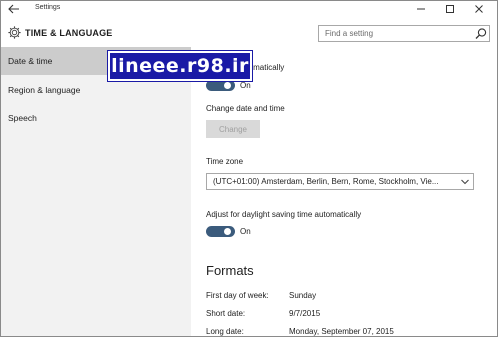 The width and height of the screenshot is (498, 337). I want to click on daylight-saving-state: On, so click(245, 231).